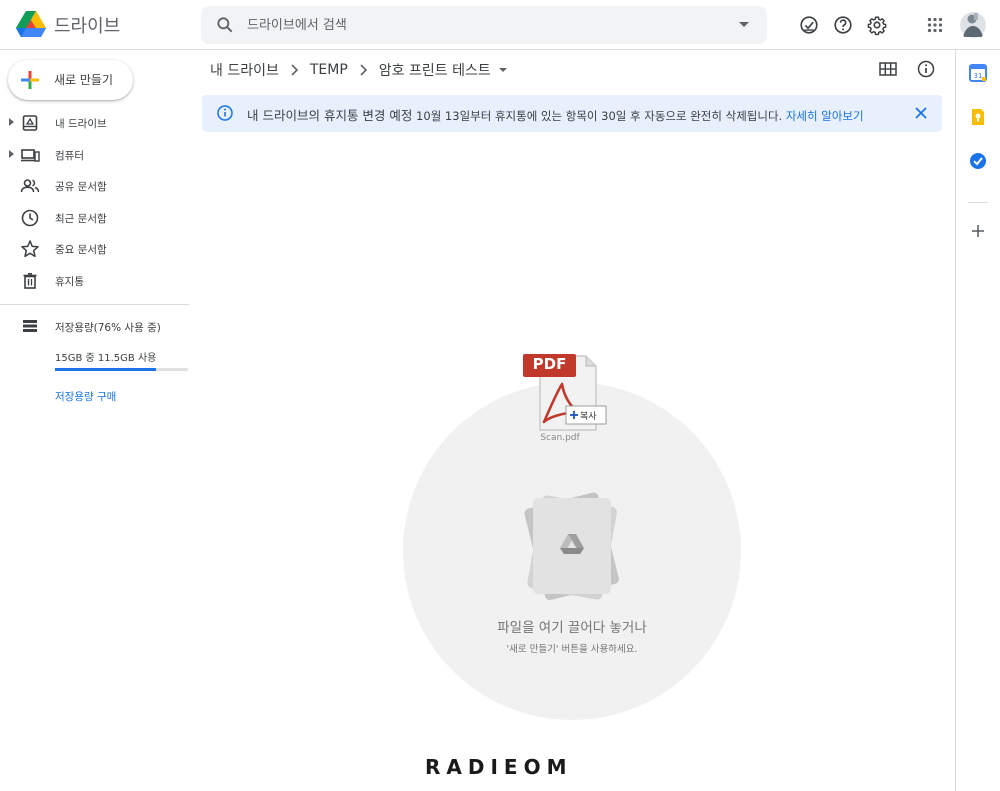  What do you see at coordinates (973, 25) in the screenshot?
I see `account-avatar` at bounding box center [973, 25].